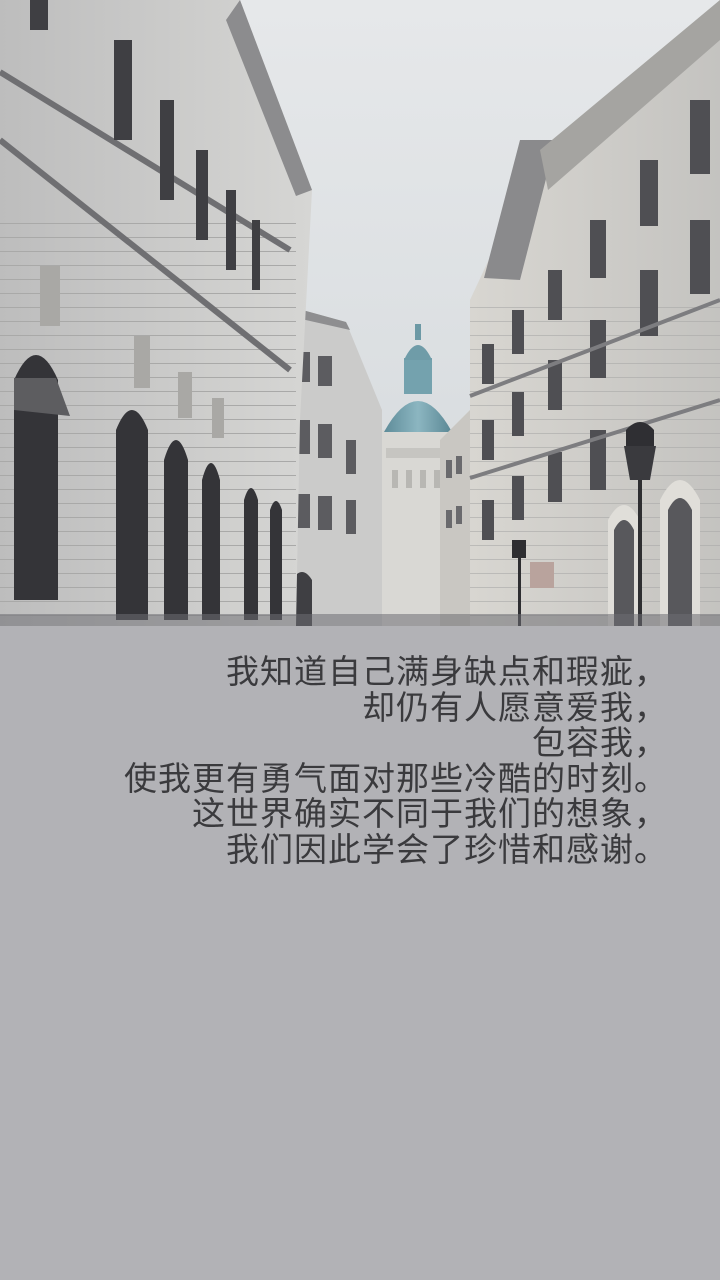 This screenshot has width=720, height=1280. Describe the element at coordinates (455, 518) in the screenshot. I see `right-distant-buildings` at that location.